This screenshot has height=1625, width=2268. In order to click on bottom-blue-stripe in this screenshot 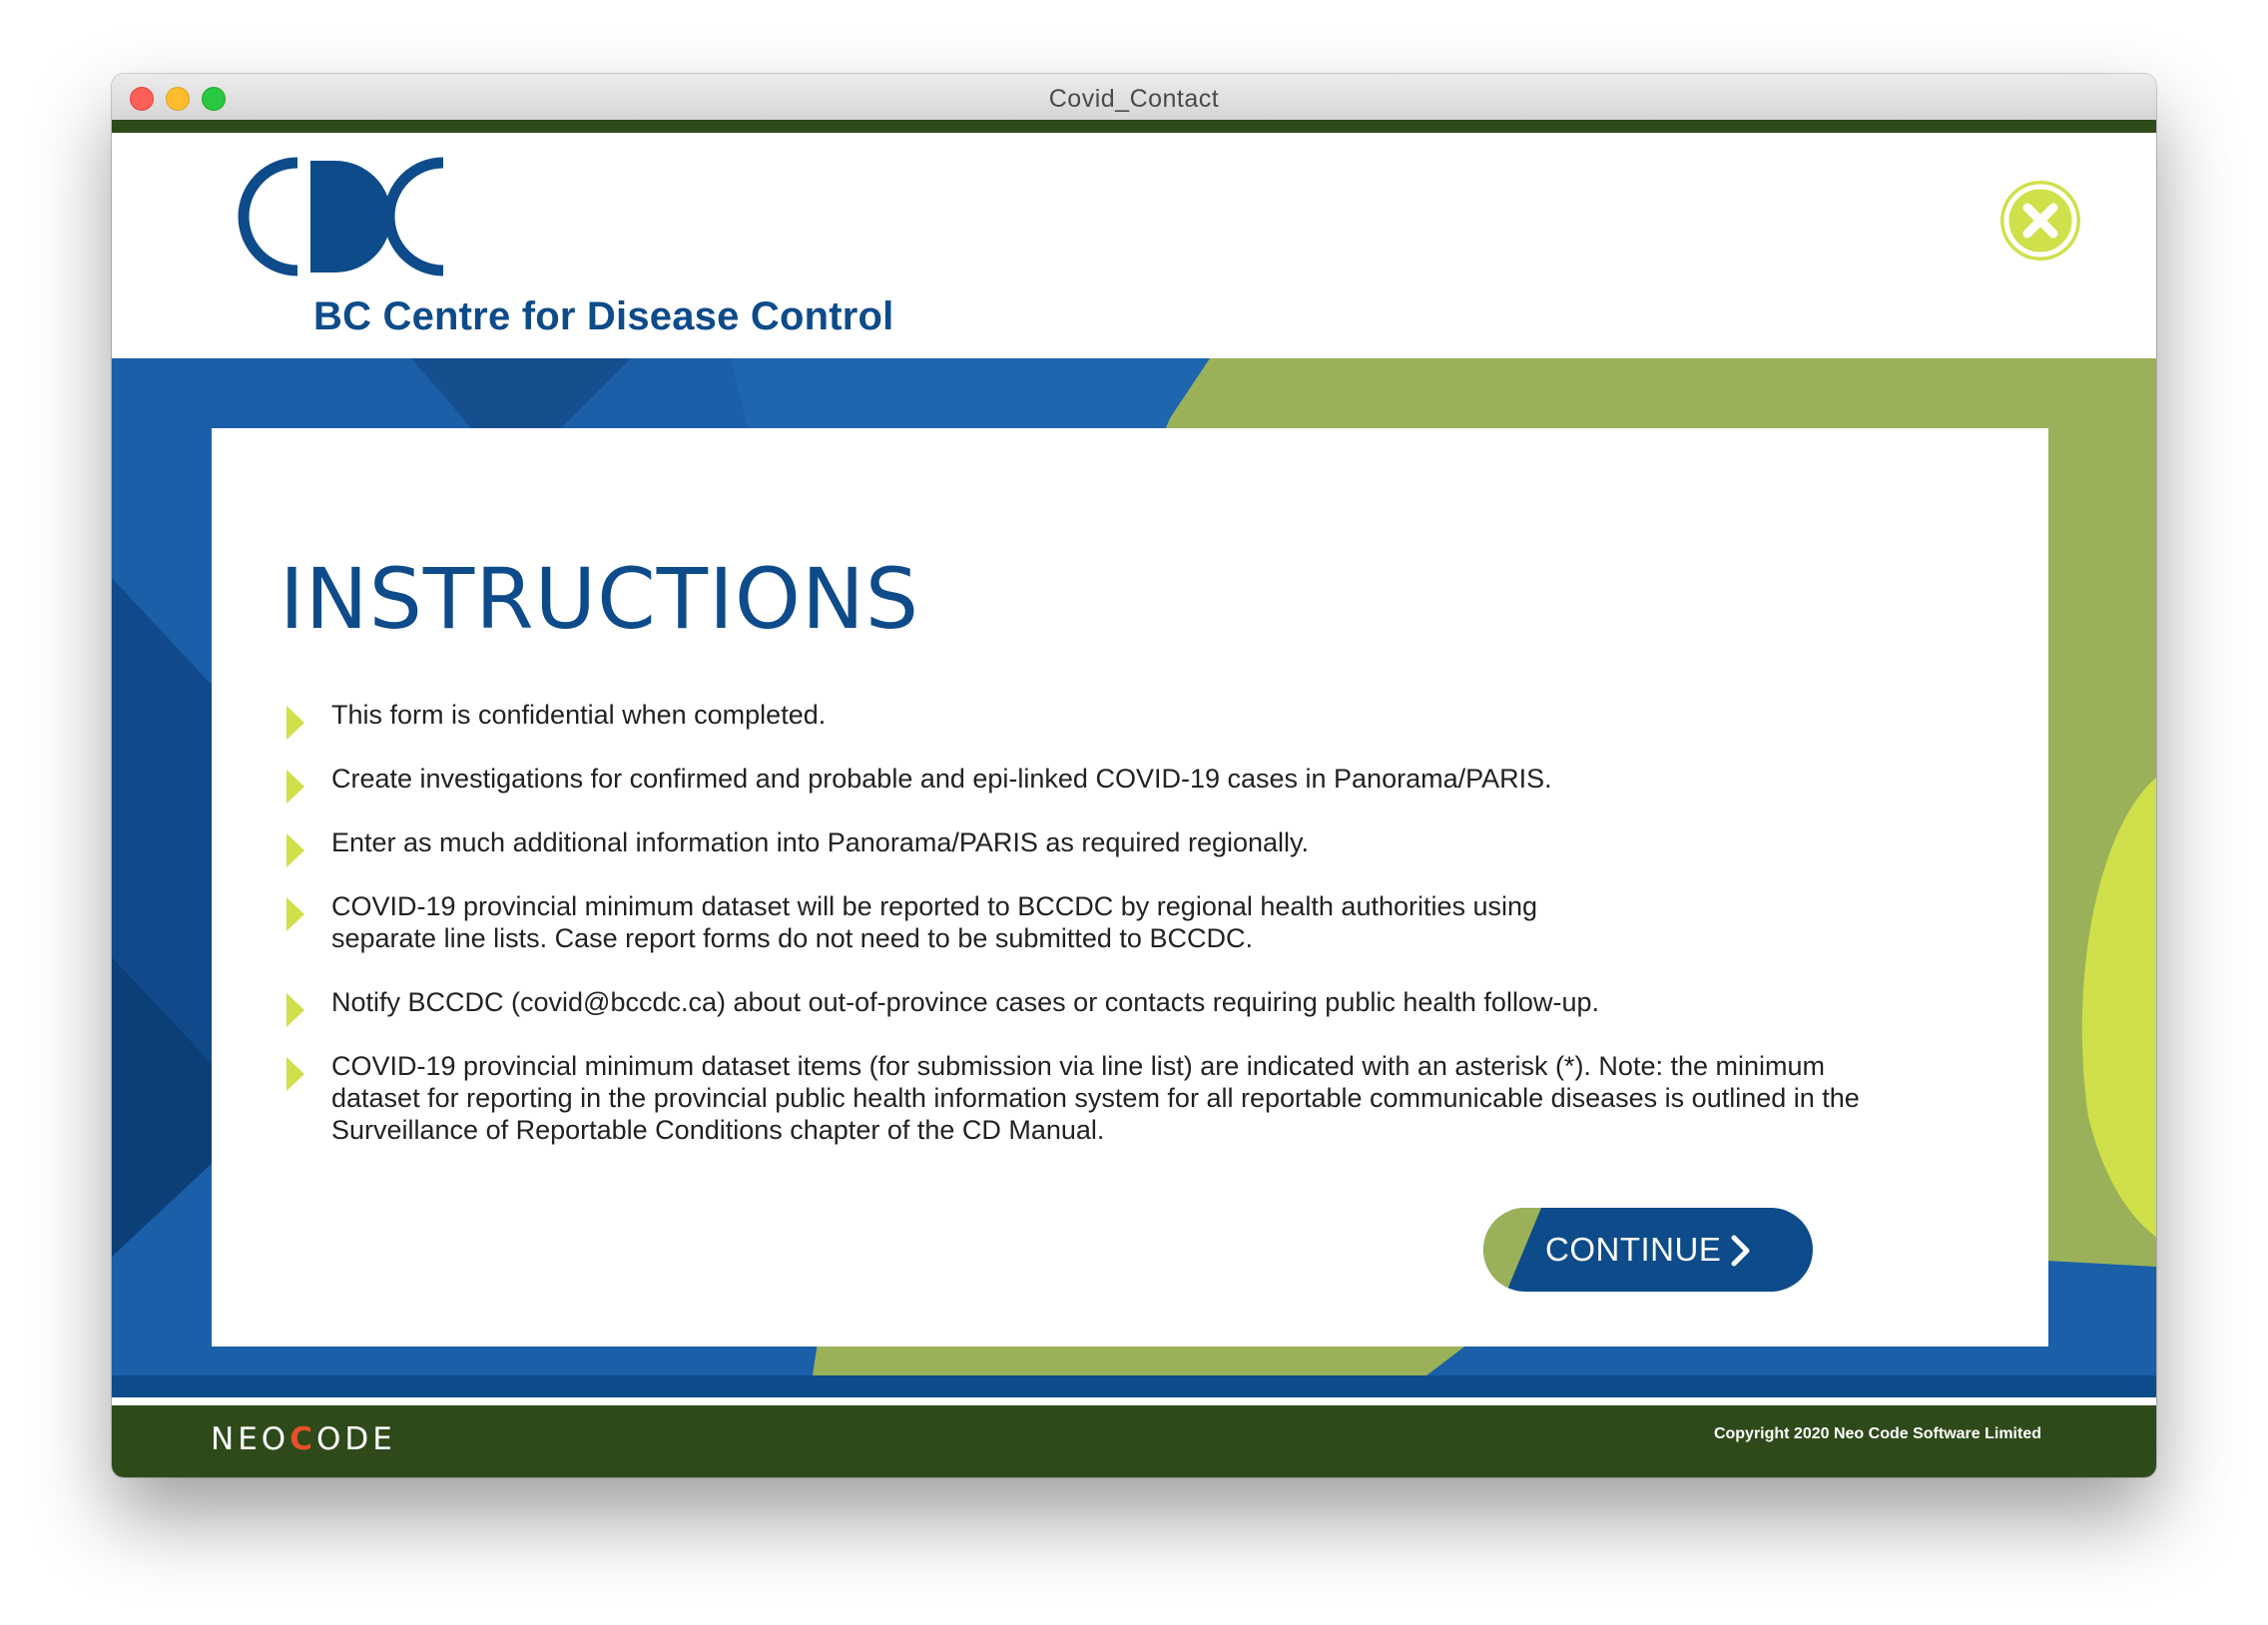, I will do `click(1134, 1386)`.